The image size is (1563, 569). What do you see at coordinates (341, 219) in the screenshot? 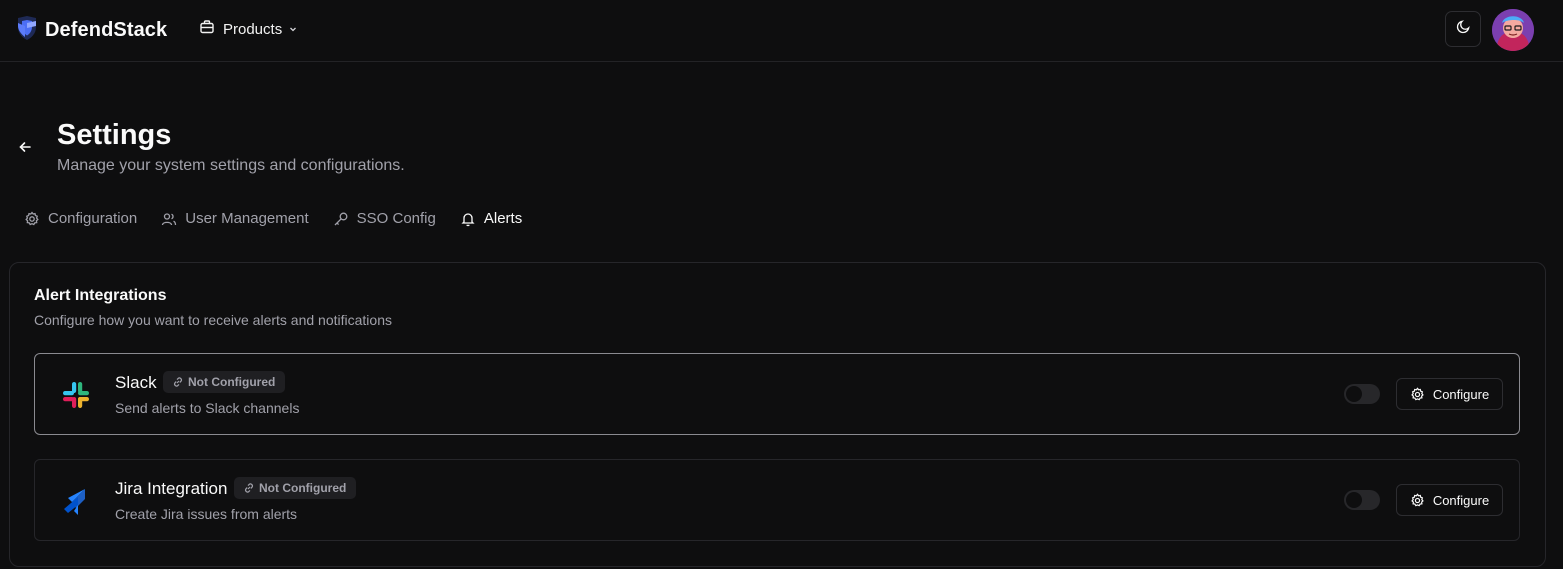
I see `key-icon` at bounding box center [341, 219].